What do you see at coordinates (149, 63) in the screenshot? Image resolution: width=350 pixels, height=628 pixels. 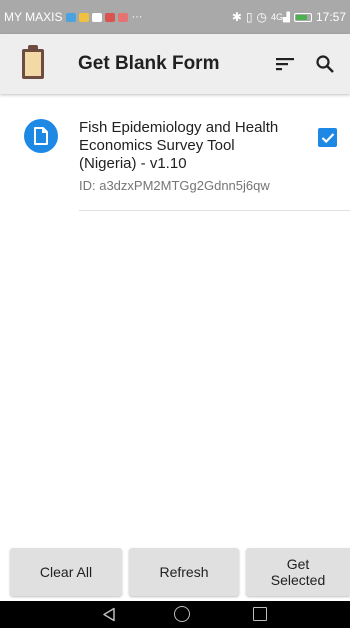 I see `page-title: Get Blank Form` at bounding box center [149, 63].